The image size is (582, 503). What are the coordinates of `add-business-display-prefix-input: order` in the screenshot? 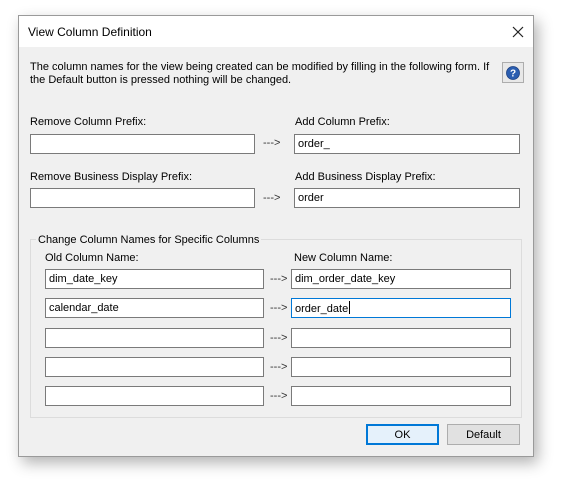 It's located at (407, 198).